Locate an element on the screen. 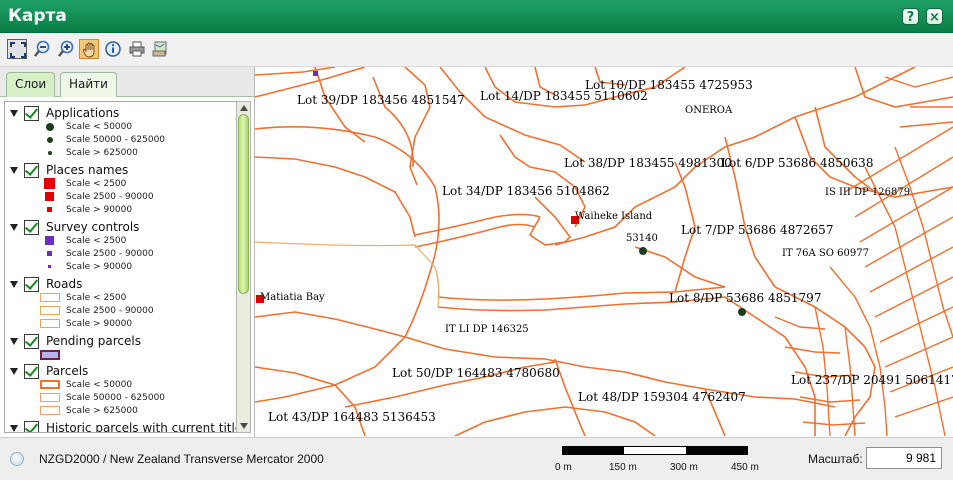  close-button: × is located at coordinates (934, 16).